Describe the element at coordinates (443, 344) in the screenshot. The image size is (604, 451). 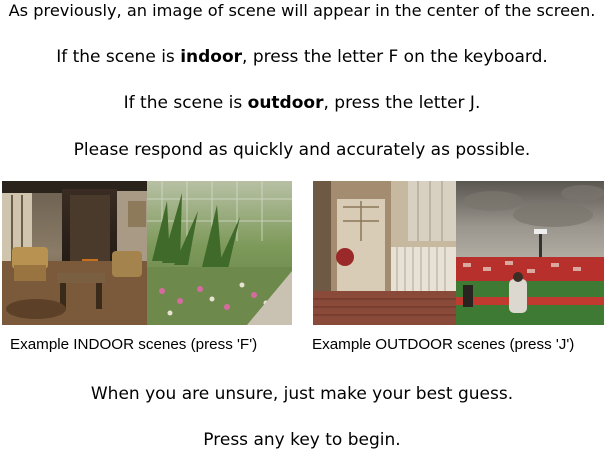
I see `outdoor-example-caption: Example OUTDOOR scenes (press 'J')` at that location.